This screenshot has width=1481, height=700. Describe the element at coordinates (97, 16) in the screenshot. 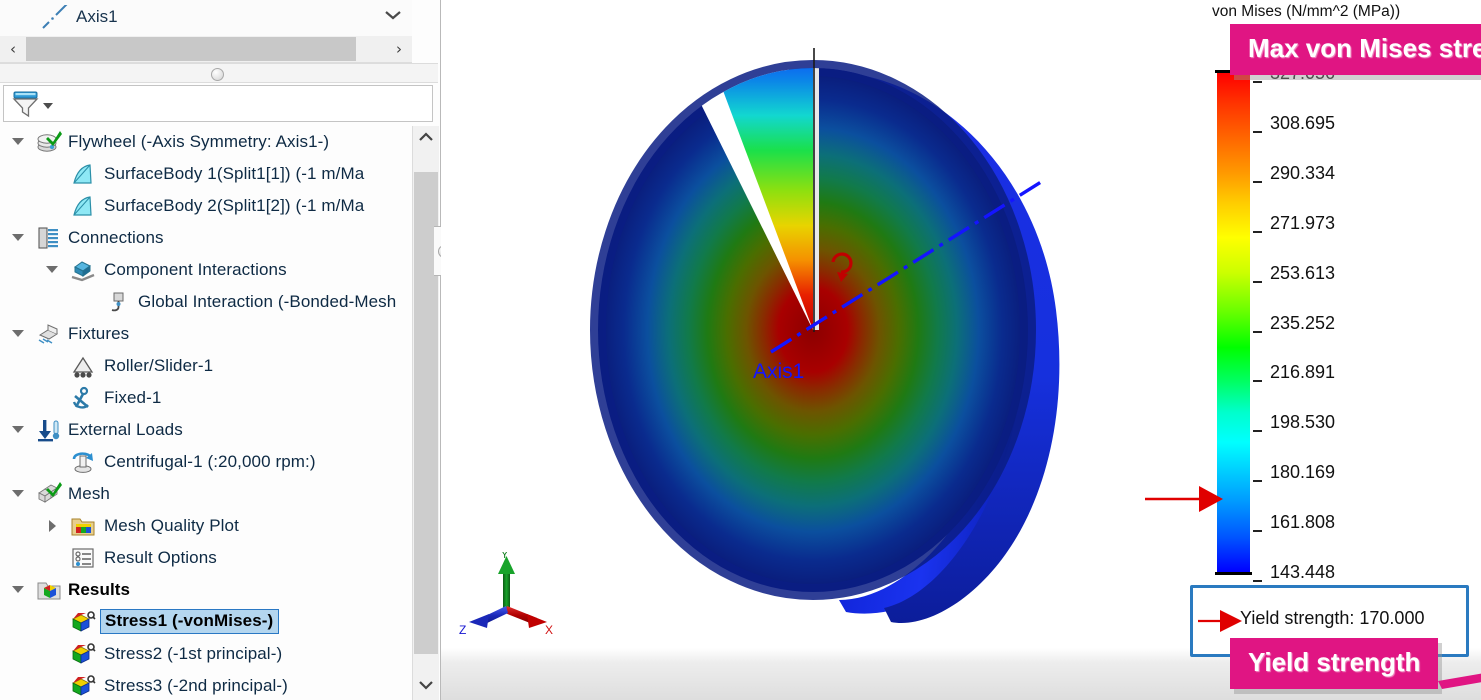

I see `stub-axis-label: Axis1` at that location.